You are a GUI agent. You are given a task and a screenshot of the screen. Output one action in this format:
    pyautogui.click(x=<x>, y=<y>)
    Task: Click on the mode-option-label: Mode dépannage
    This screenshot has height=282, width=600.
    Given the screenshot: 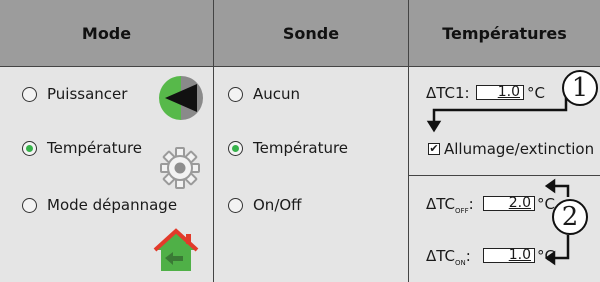 What is the action you would take?
    pyautogui.click(x=112, y=205)
    